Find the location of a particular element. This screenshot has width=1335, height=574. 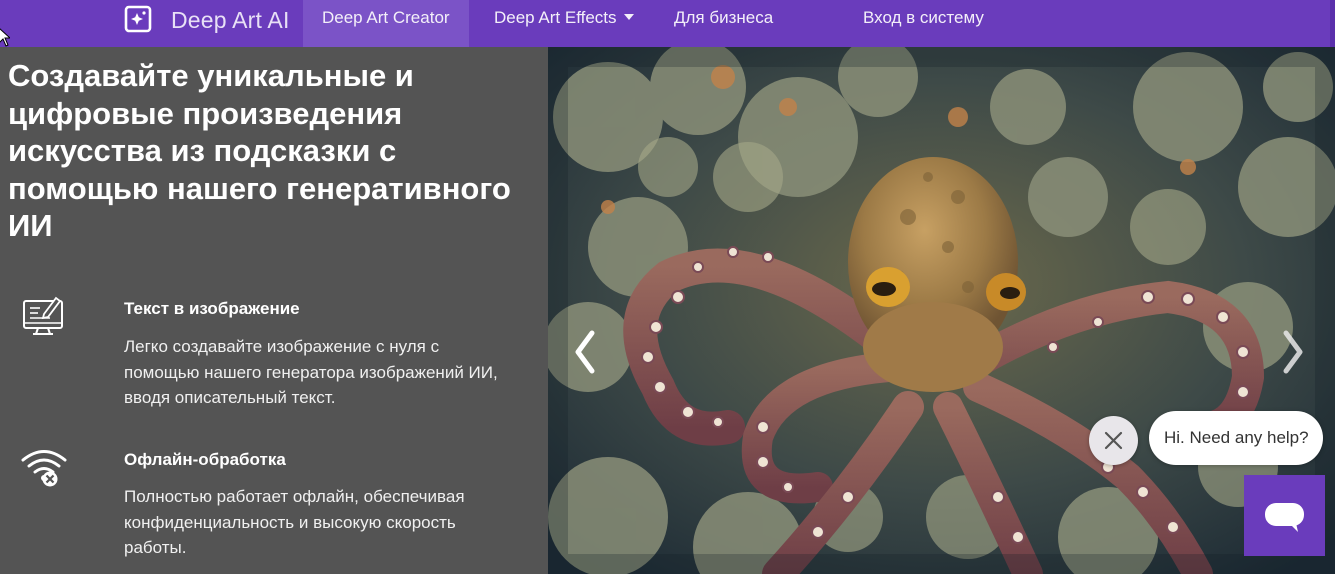

nav-label: Вход в систему is located at coordinates (923, 17).